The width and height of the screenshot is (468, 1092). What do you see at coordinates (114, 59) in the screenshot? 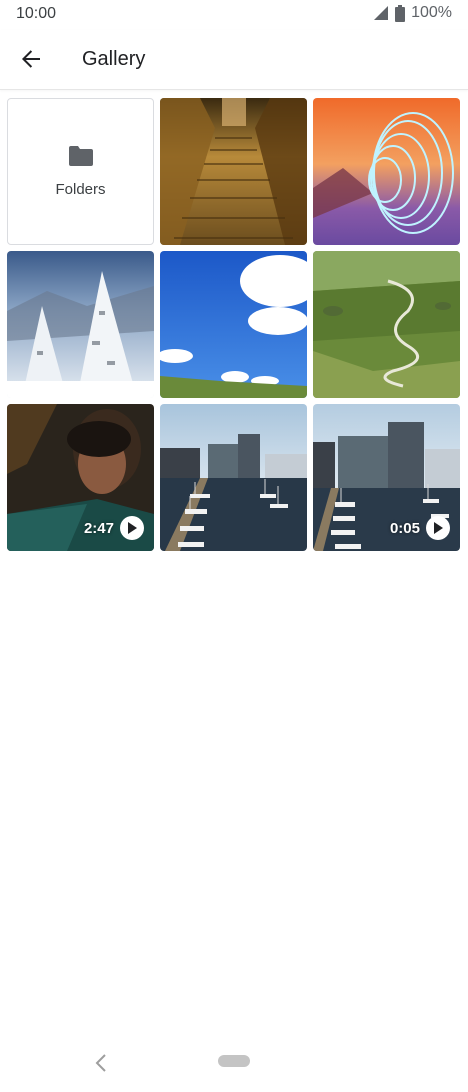
I see `page-title: Gallery` at bounding box center [114, 59].